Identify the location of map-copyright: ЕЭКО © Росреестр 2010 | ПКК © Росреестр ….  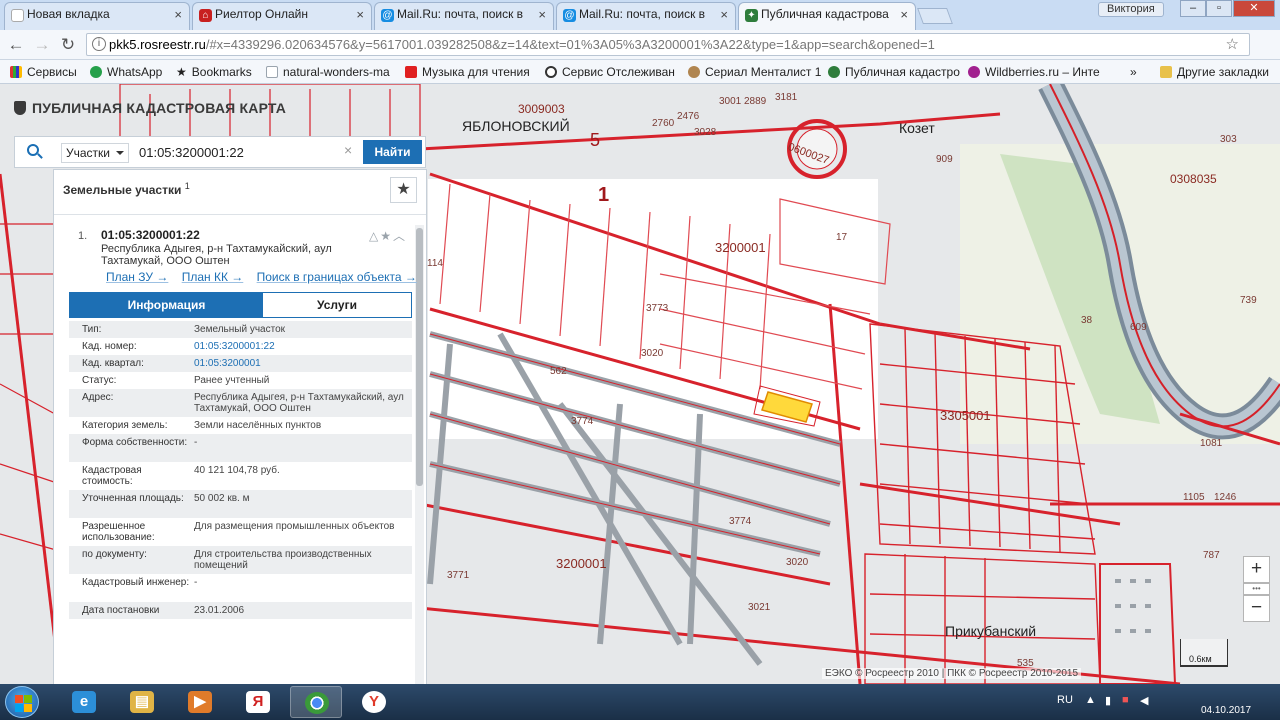
(952, 673).